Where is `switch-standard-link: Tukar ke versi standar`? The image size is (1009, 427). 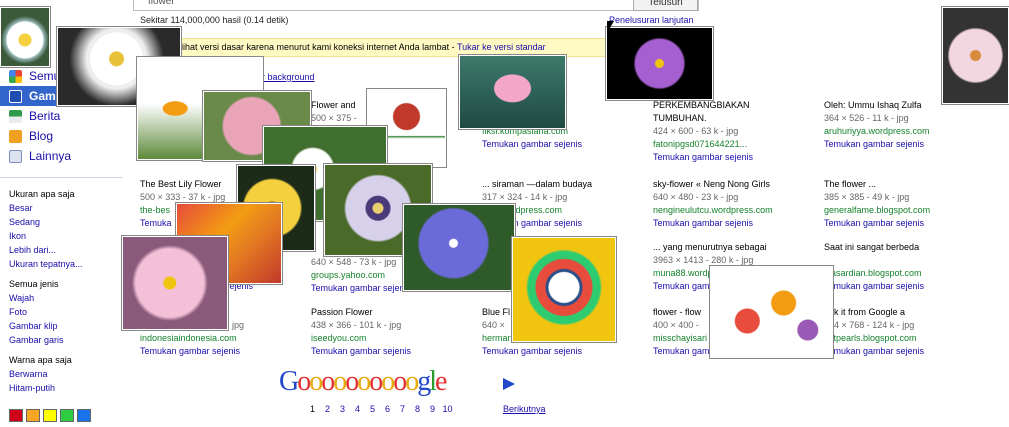 switch-standard-link: Tukar ke versi standar is located at coordinates (501, 47).